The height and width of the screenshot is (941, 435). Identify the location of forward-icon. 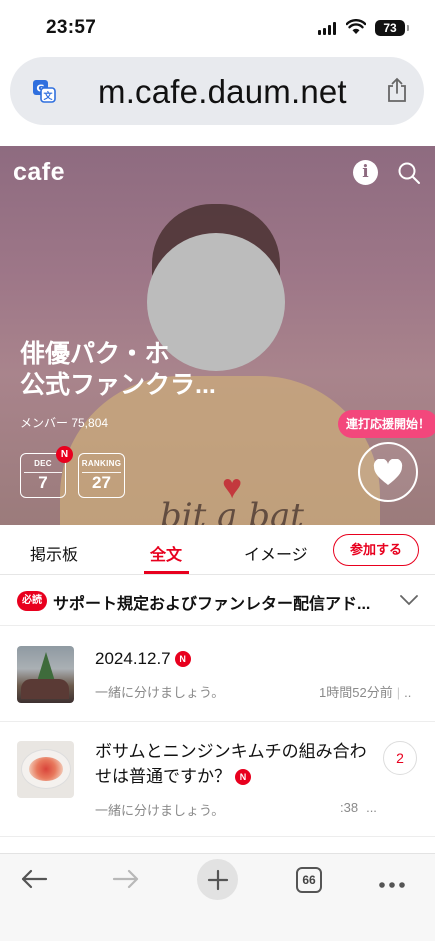
(126, 881).